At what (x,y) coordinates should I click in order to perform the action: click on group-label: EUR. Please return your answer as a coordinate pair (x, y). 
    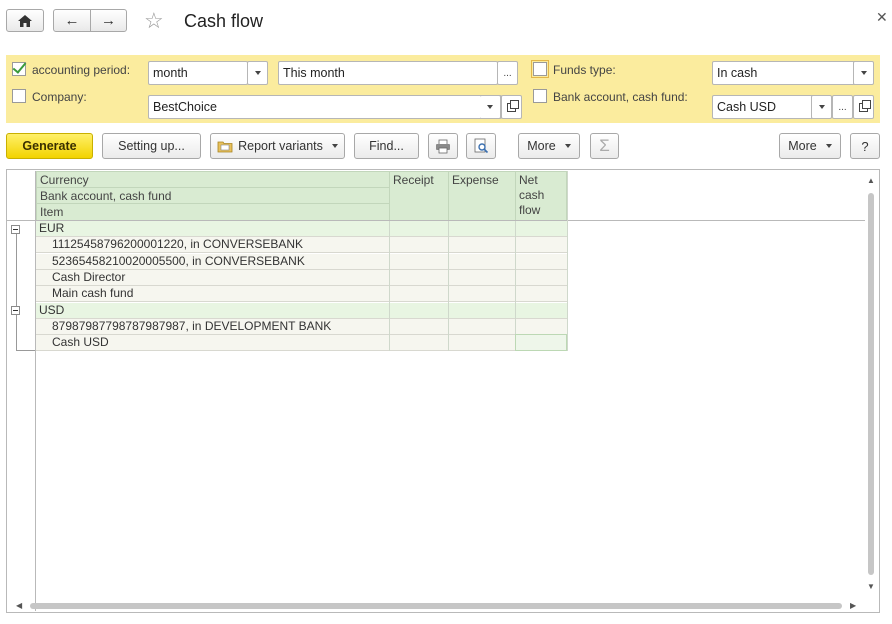
    Looking at the image, I should click on (212, 229).